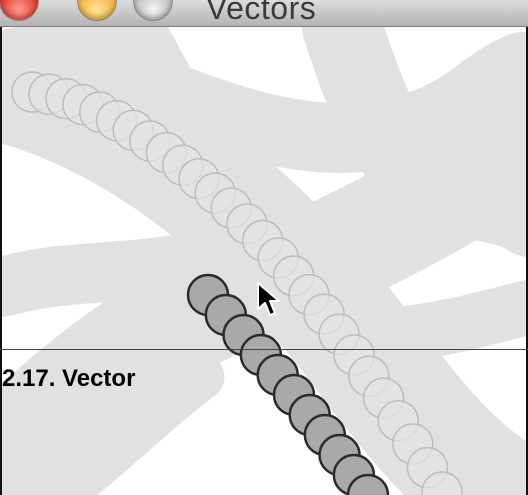 The height and width of the screenshot is (495, 528). What do you see at coordinates (97, 10) in the screenshot?
I see `minimize-button` at bounding box center [97, 10].